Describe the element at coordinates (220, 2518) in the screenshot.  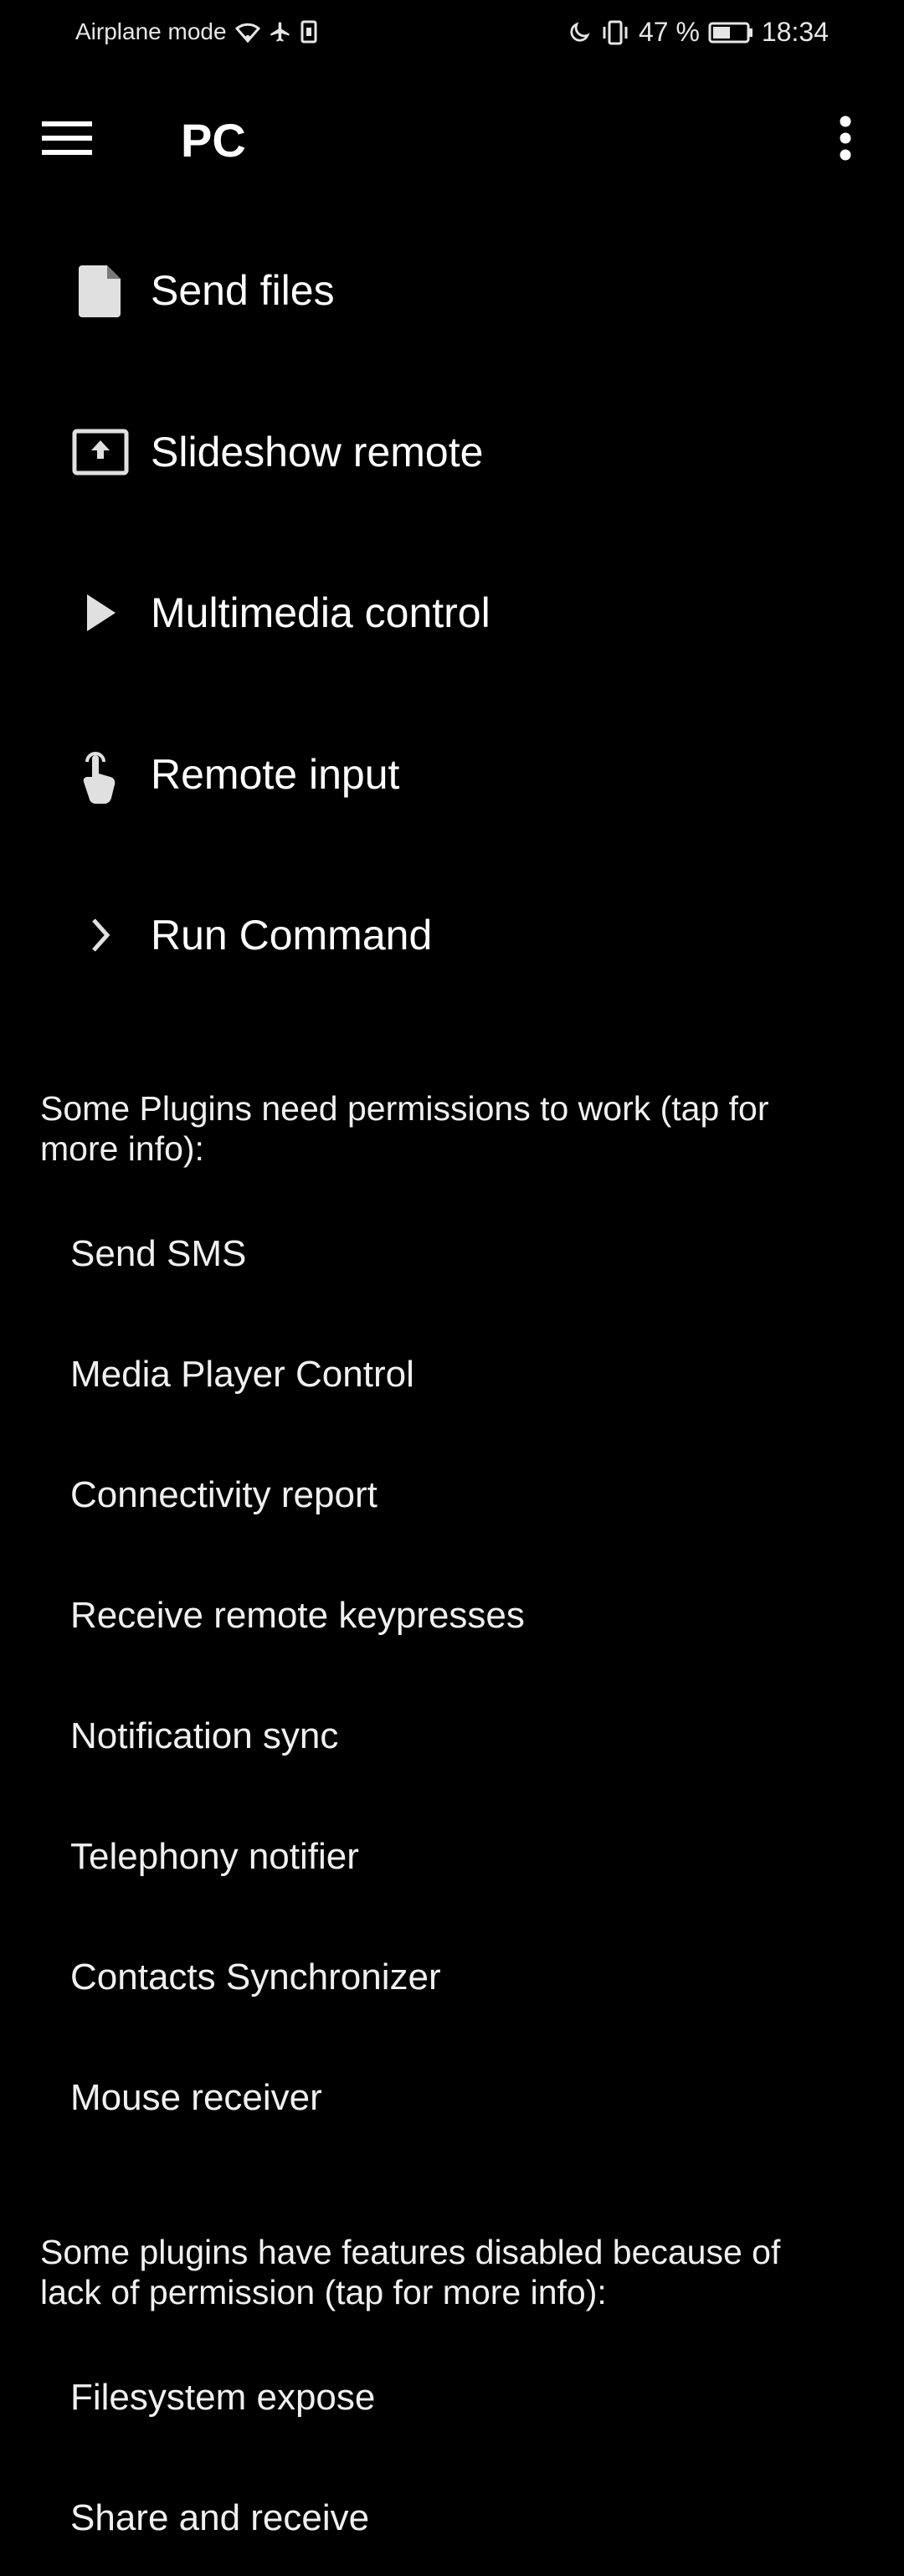
I see `disabled-feature-item-label: Share and receive` at that location.